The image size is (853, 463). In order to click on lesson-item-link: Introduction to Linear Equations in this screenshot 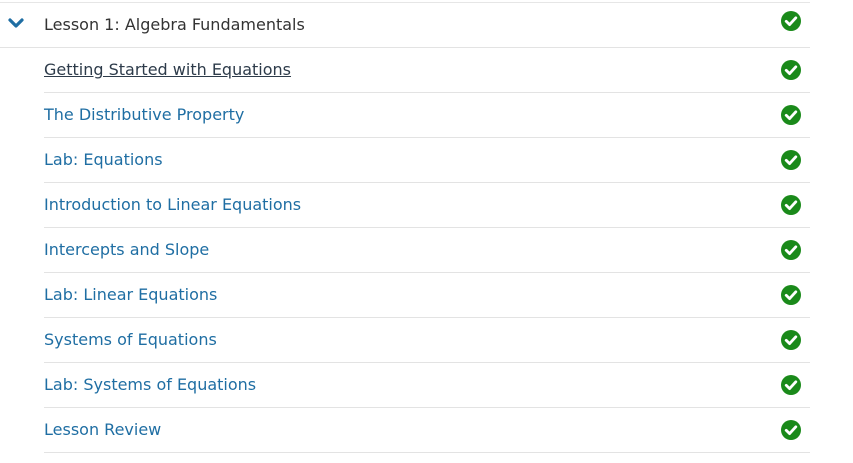, I will do `click(172, 204)`.